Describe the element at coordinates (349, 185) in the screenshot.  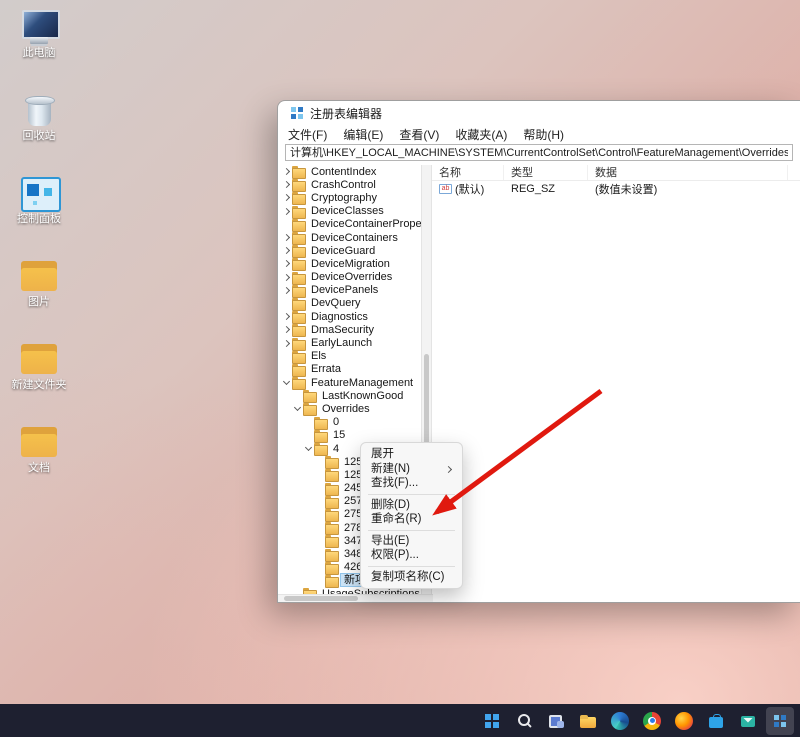
I see `tree-item: CrashControl` at that location.